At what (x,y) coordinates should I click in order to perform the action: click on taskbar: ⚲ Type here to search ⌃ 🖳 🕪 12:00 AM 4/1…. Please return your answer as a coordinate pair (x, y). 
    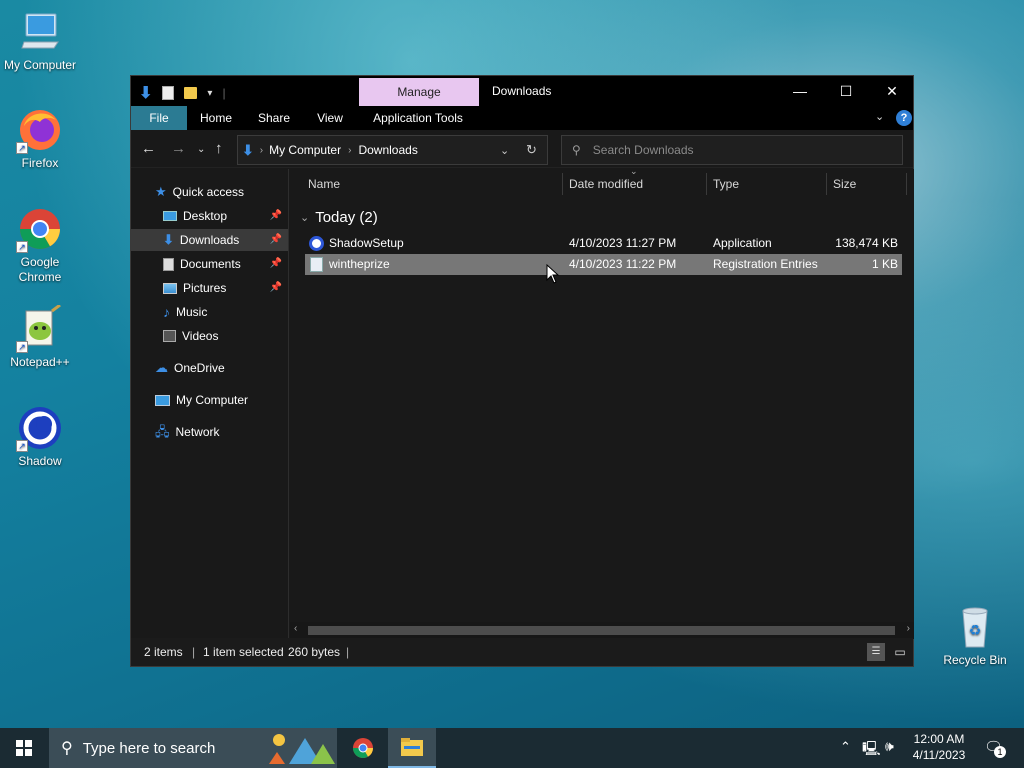
    Looking at the image, I should click on (512, 748).